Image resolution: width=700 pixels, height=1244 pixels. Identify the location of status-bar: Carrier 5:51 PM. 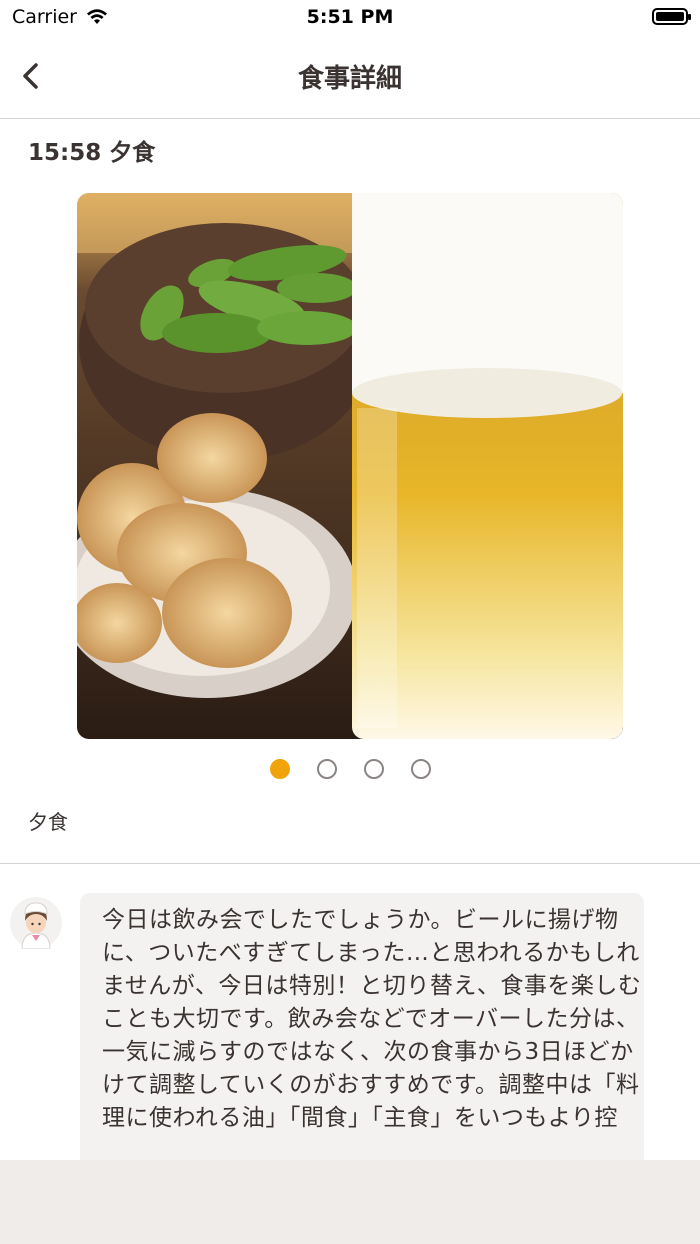
(350, 18).